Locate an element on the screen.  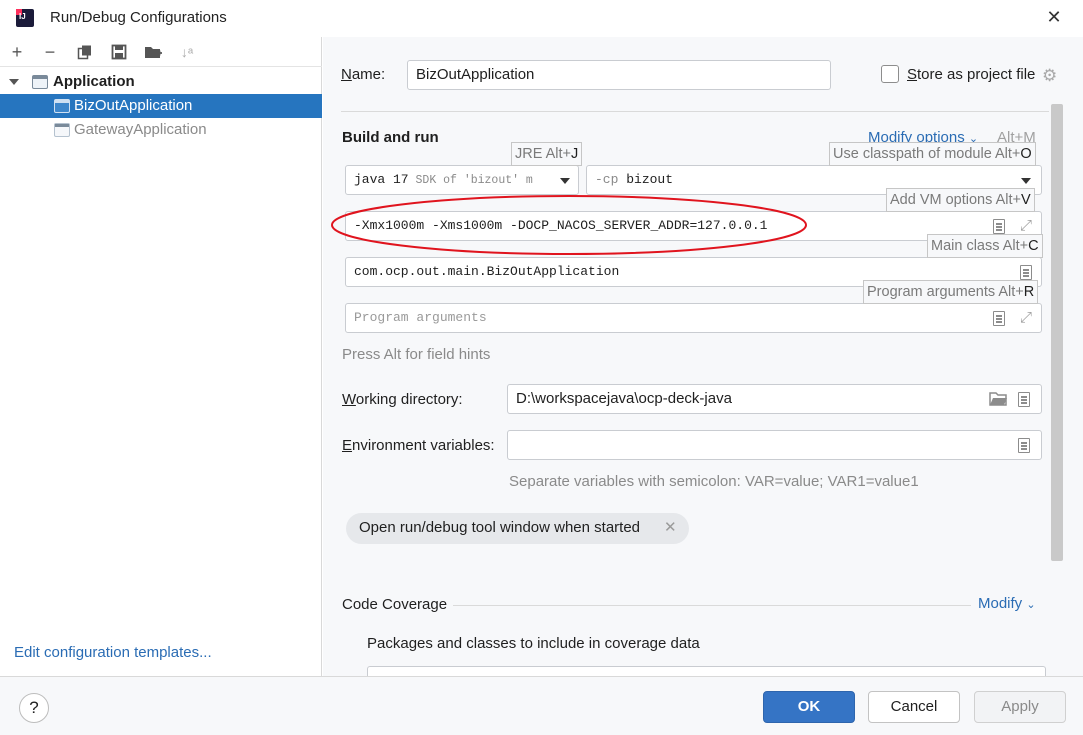
annotation-ellipse is located at coordinates (569, 225).